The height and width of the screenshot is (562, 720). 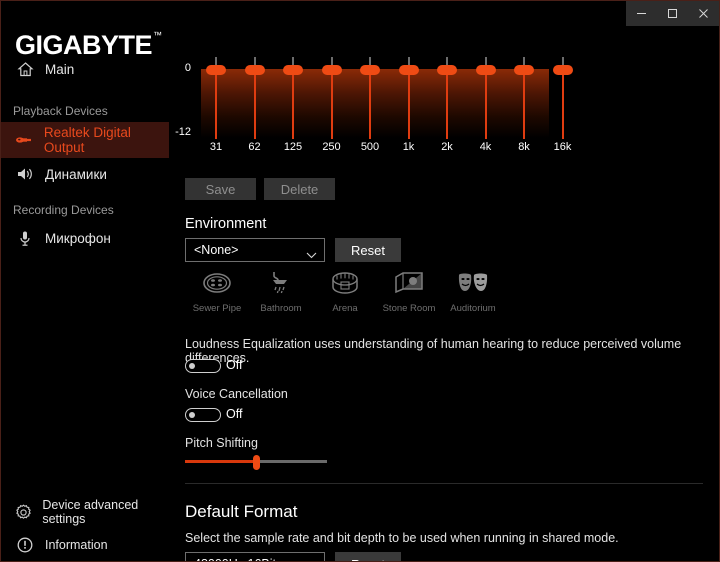 What do you see at coordinates (158, 35) in the screenshot?
I see `trademark-mark: ™` at bounding box center [158, 35].